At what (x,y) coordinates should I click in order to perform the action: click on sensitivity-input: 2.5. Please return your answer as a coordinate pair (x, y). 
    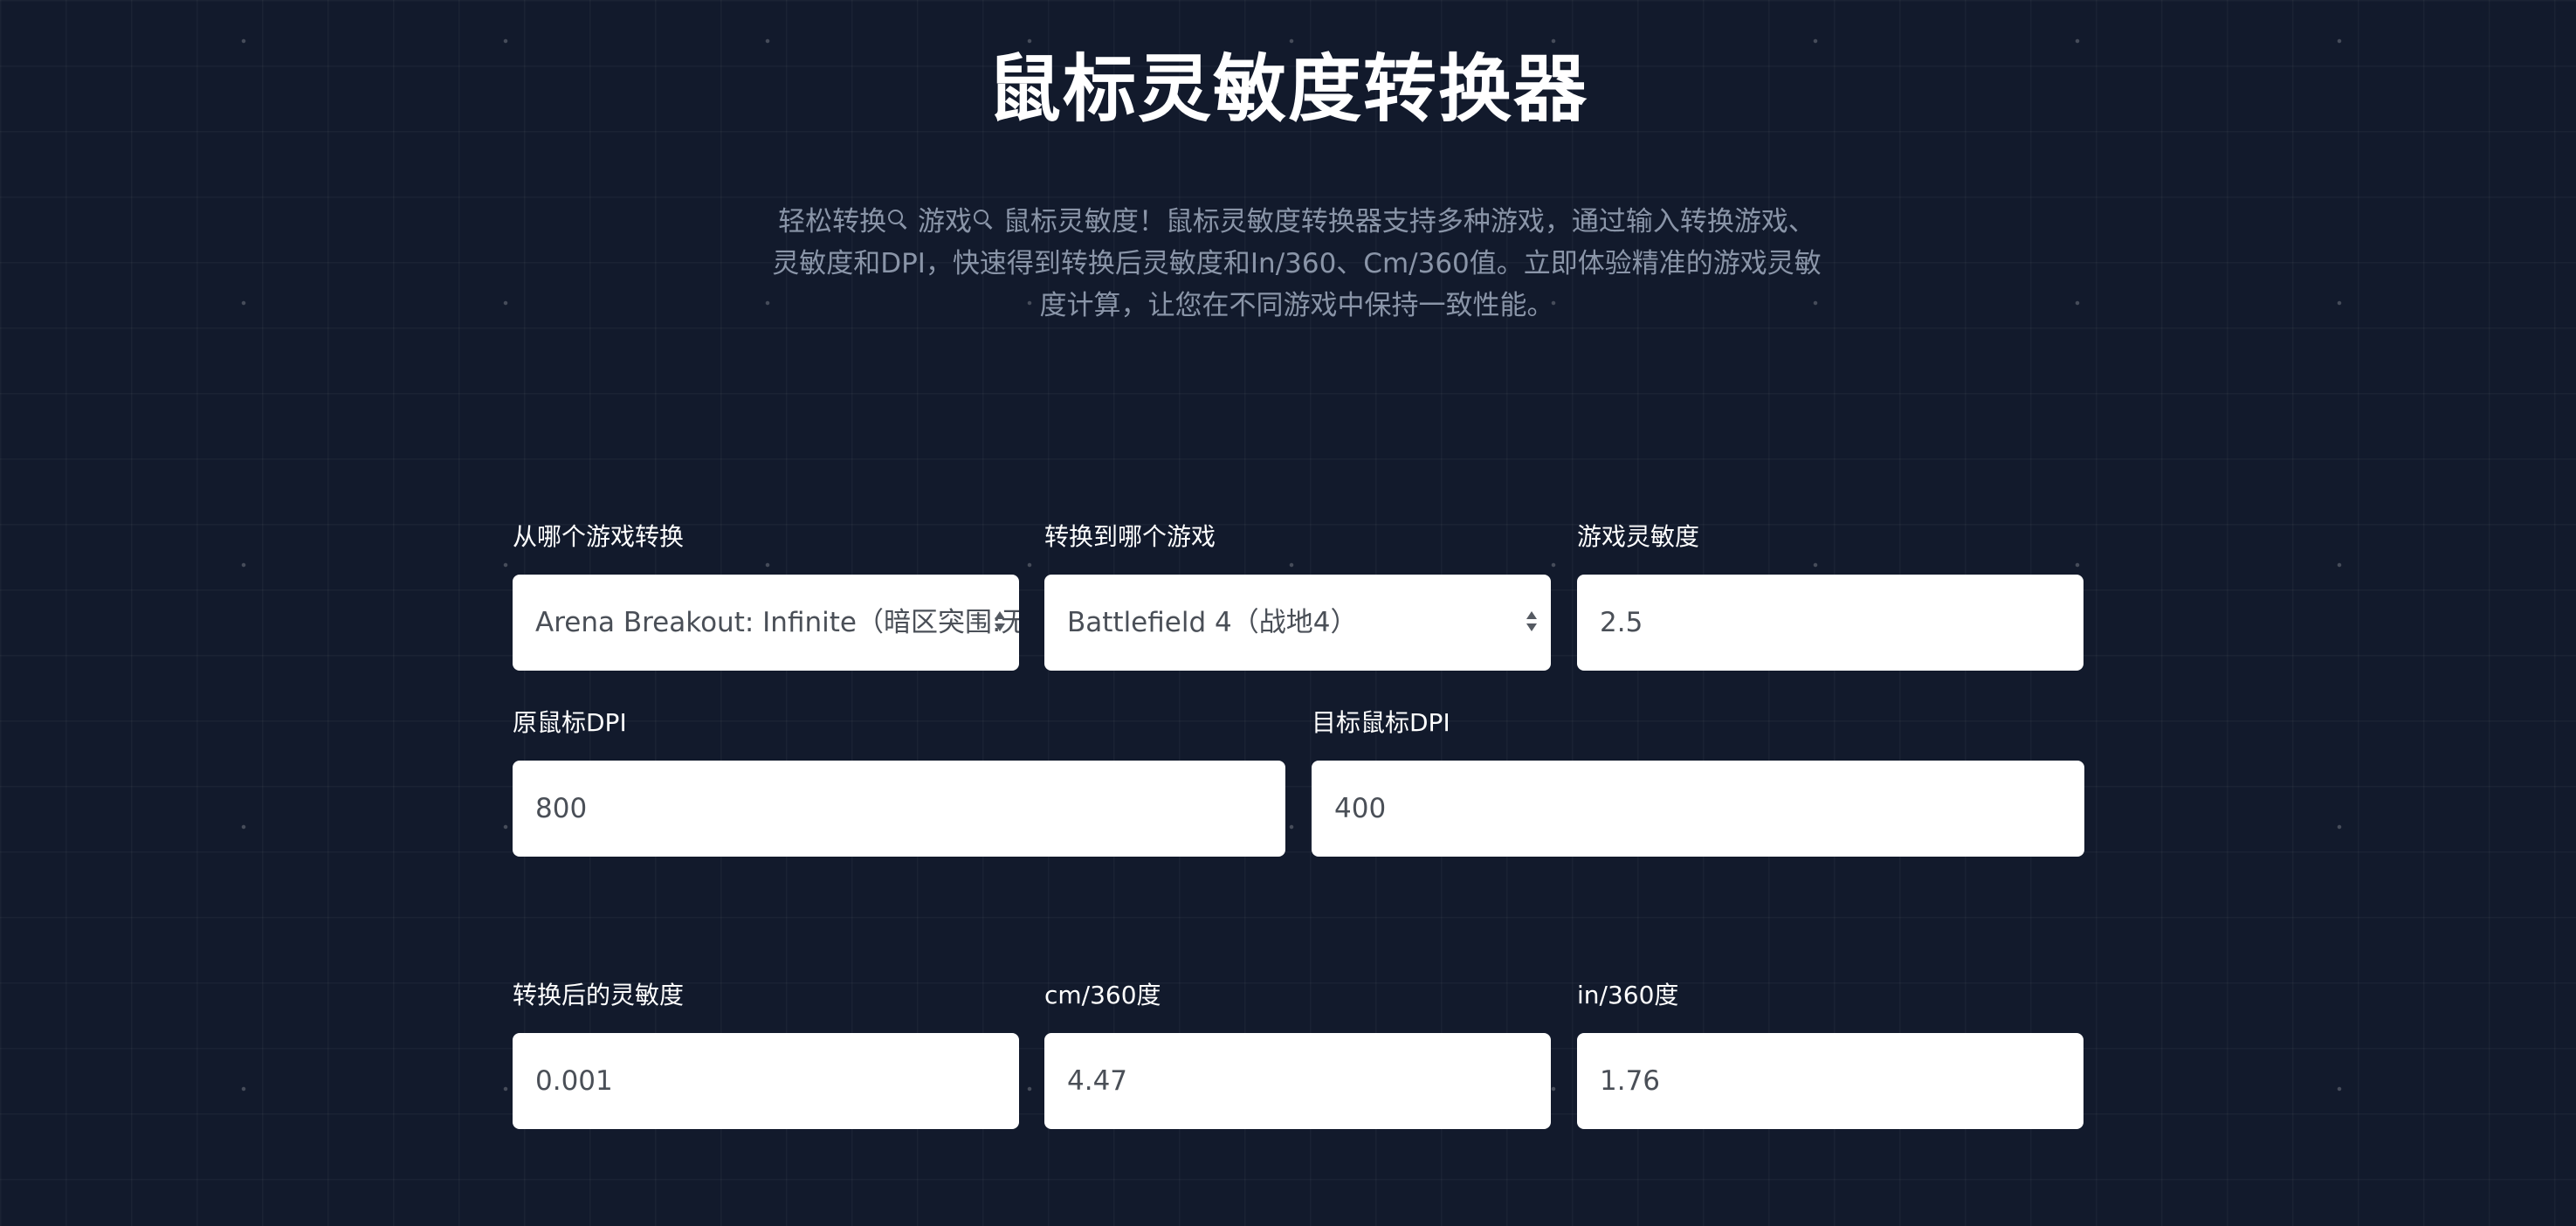
    Looking at the image, I should click on (1830, 623).